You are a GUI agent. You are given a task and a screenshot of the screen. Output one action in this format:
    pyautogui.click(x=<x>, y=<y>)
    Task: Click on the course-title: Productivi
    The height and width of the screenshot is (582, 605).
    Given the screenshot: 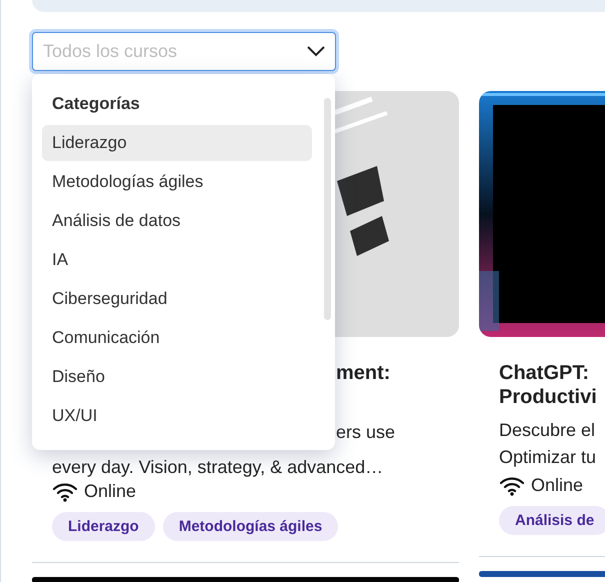 What is the action you would take?
    pyautogui.click(x=548, y=397)
    